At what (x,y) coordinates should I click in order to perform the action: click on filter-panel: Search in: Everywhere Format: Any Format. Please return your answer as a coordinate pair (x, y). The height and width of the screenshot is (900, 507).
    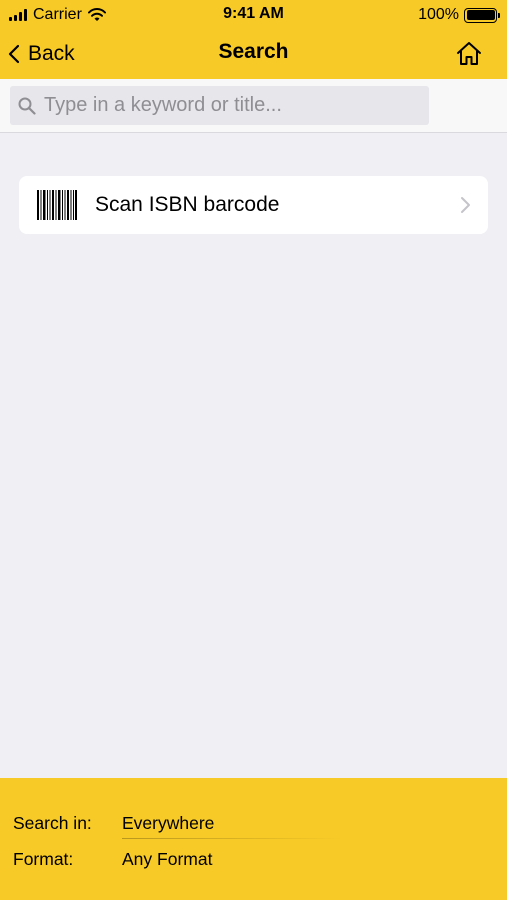
    Looking at the image, I should click on (253, 839).